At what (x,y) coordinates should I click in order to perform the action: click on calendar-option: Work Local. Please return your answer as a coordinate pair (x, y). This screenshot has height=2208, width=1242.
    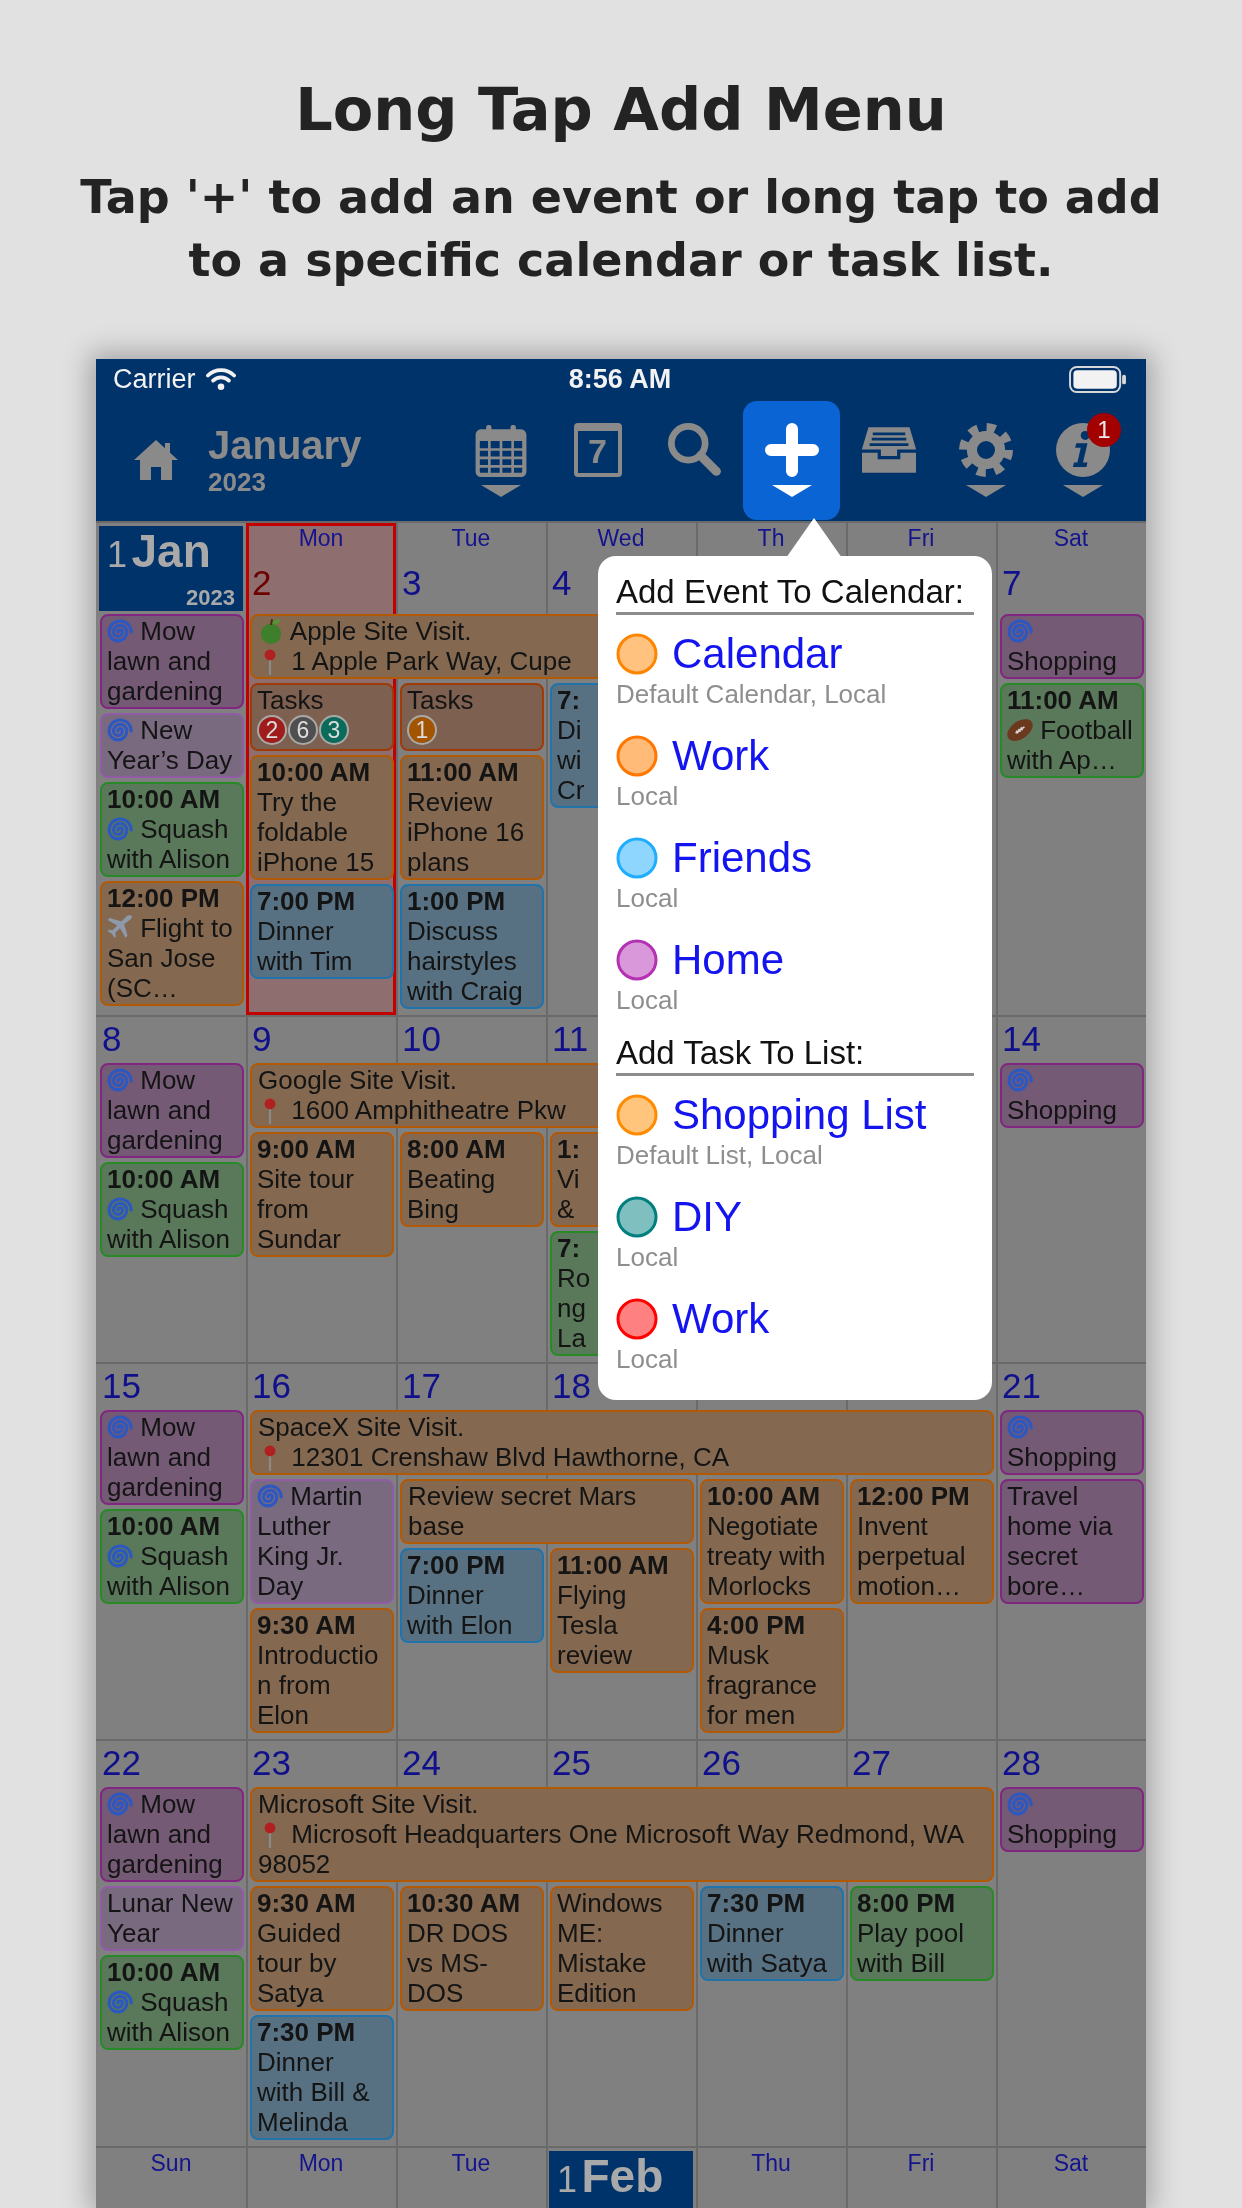
    Looking at the image, I should click on (795, 774).